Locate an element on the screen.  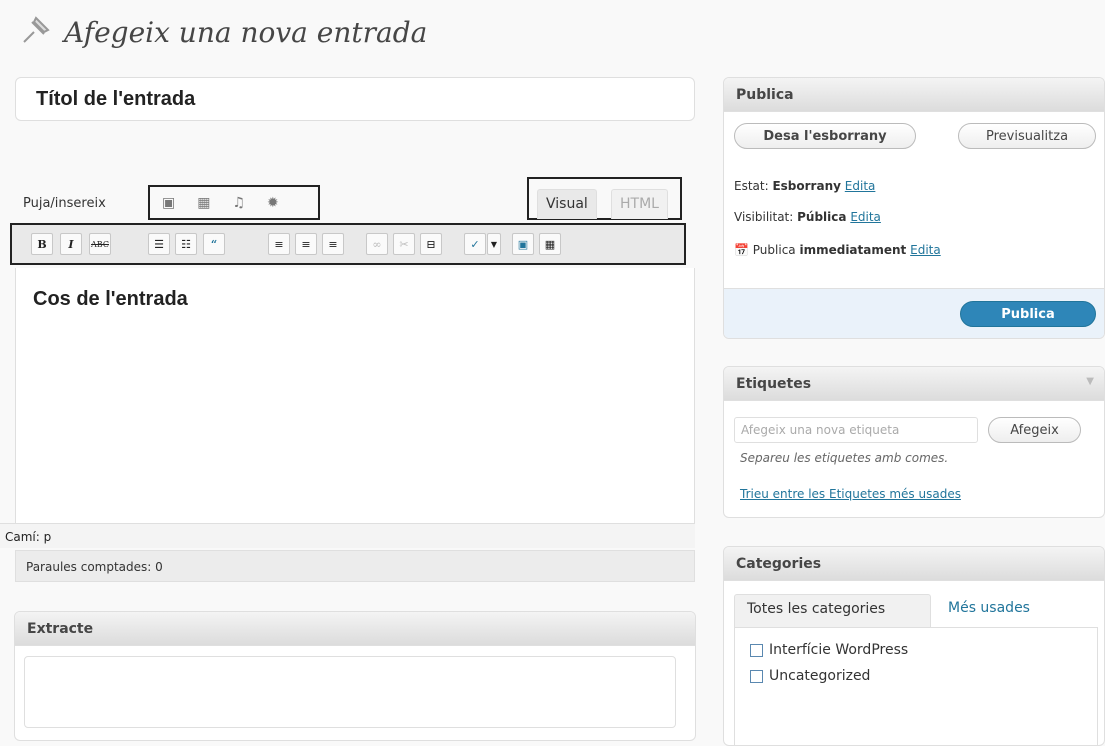
numbered-list-button: ☷ is located at coordinates (186, 244).